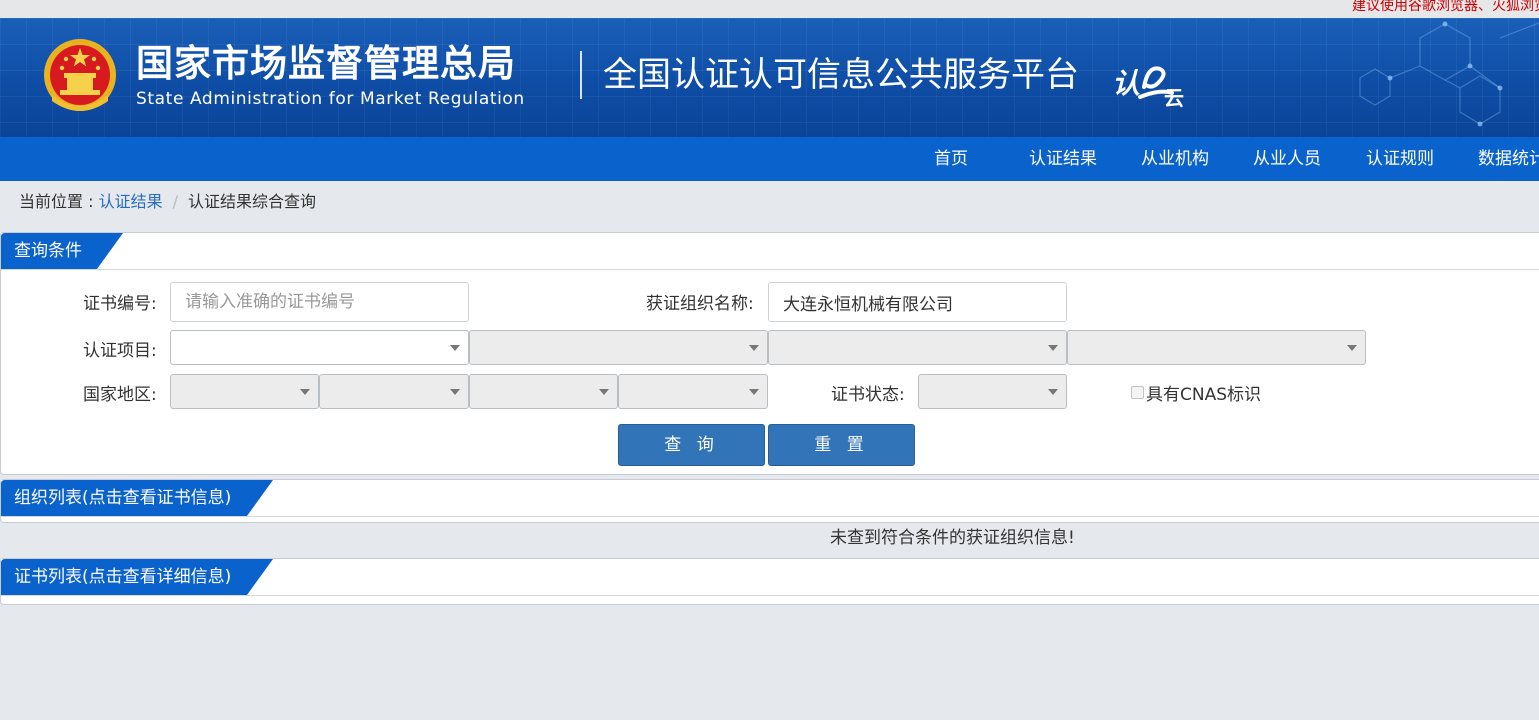 The width and height of the screenshot is (1539, 720). What do you see at coordinates (868, 395) in the screenshot?
I see `status-label: 证书状态:` at bounding box center [868, 395].